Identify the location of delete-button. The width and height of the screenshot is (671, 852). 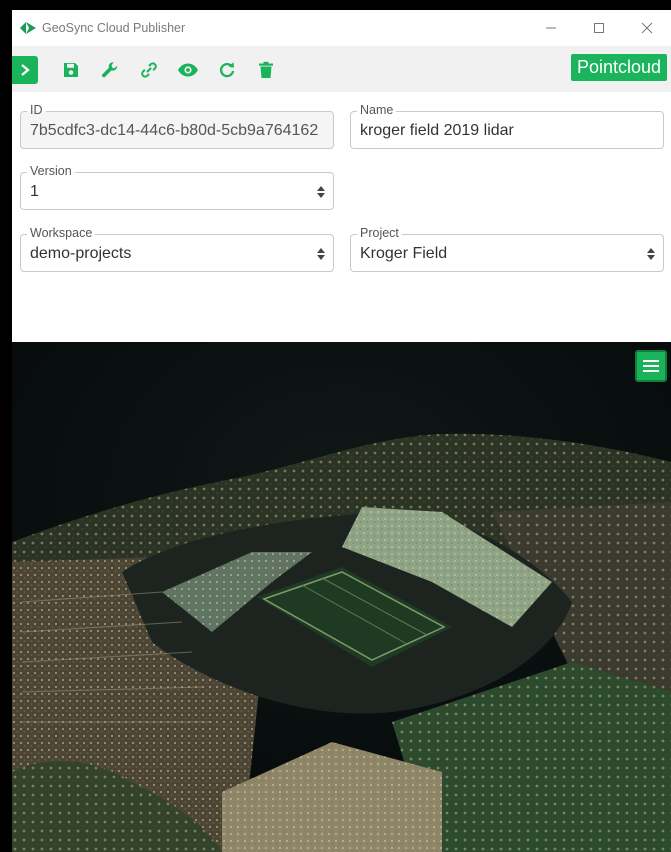
(266, 70).